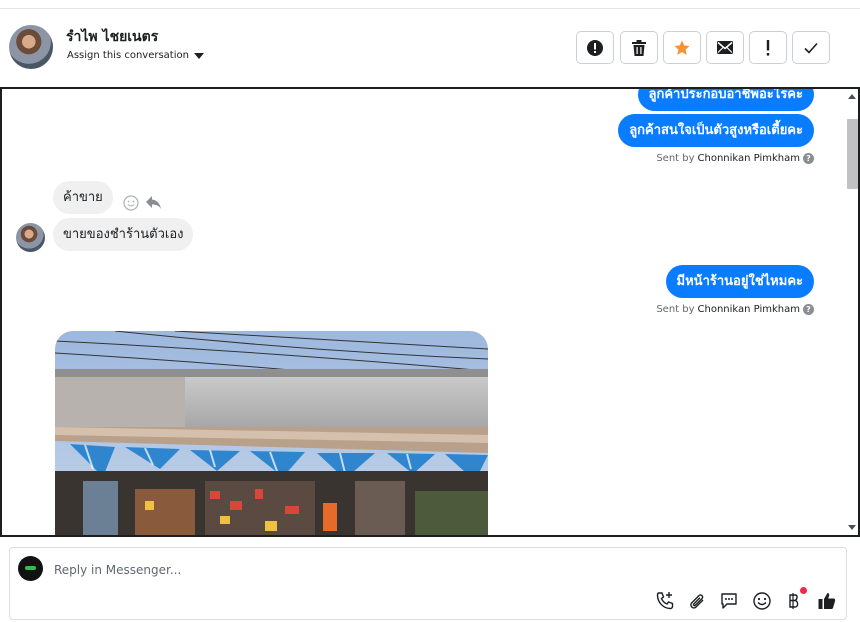 This screenshot has width=860, height=622. I want to click on envelope-icon, so click(725, 47).